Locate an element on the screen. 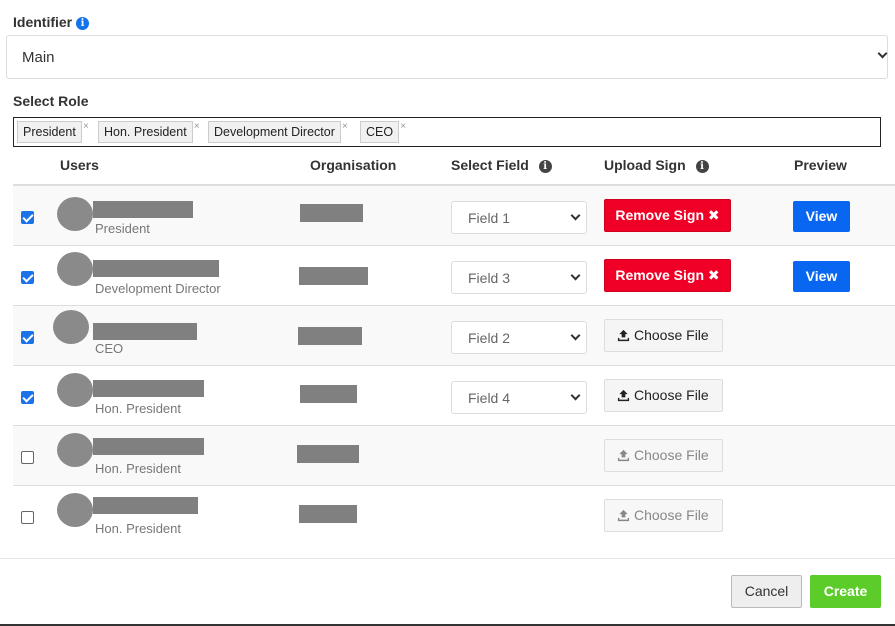 This screenshot has height=626, width=895. field-select: Field 1 is located at coordinates (519, 217).